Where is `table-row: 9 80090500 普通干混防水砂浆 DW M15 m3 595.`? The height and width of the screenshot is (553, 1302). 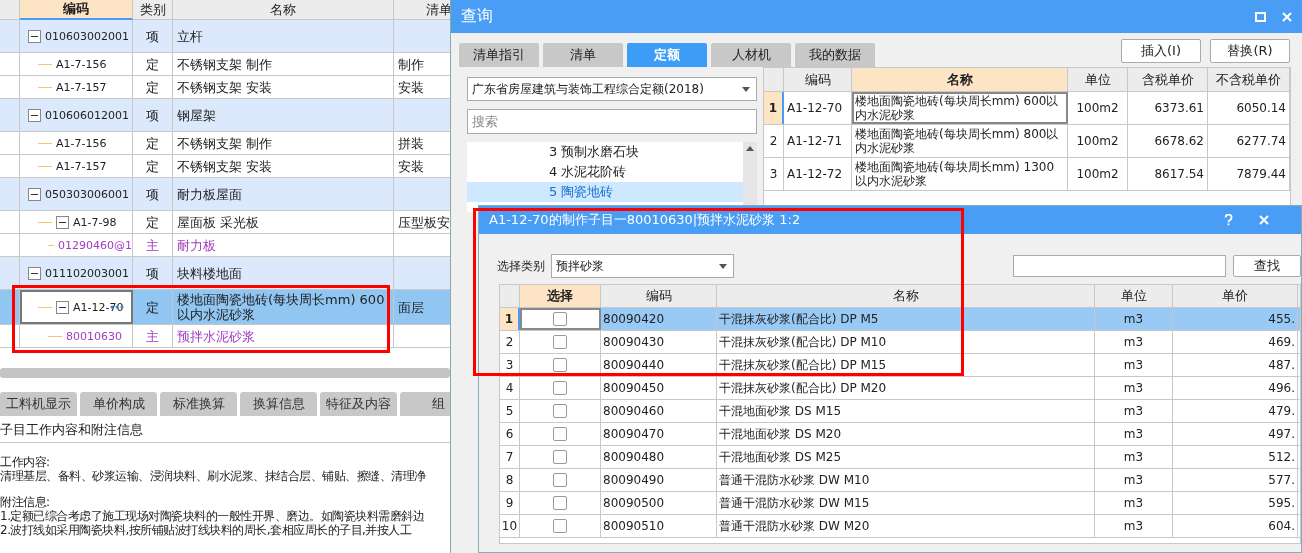 table-row: 9 80090500 普通干混防水砂浆 DW M15 m3 595. is located at coordinates (900, 503).